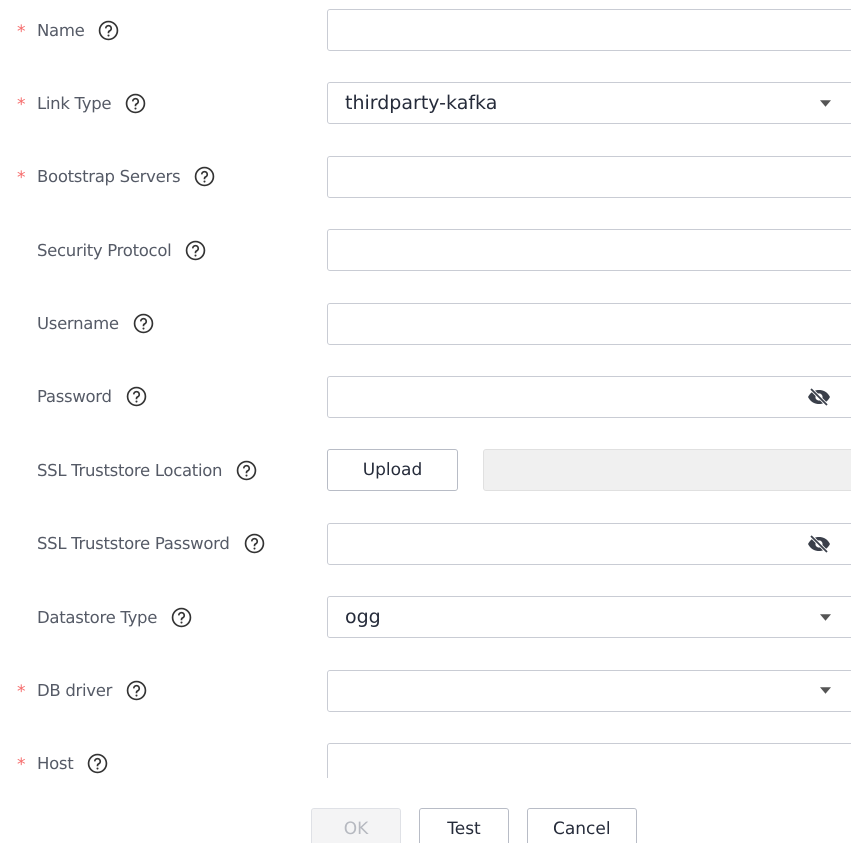  I want to click on field-label: SSL Truststore Location, so click(129, 470).